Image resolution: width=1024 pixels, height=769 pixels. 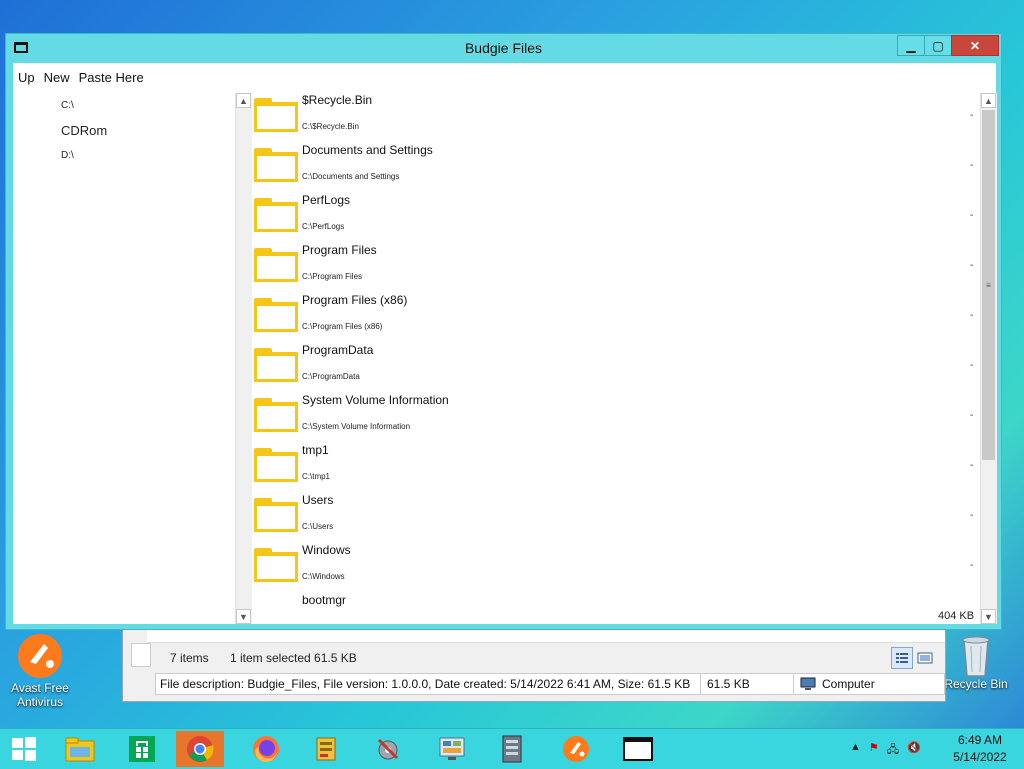 What do you see at coordinates (902, 658) in the screenshot?
I see `details-view-button` at bounding box center [902, 658].